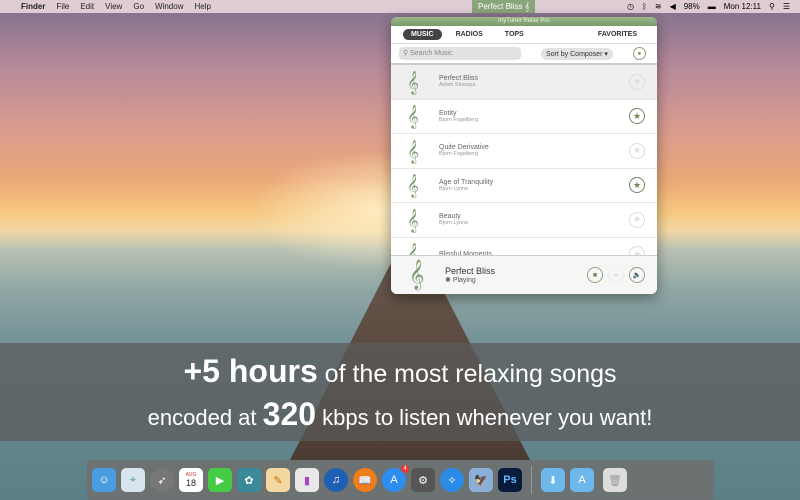 The image size is (800, 500). What do you see at coordinates (742, 6) in the screenshot?
I see `clock: Mon 12:11` at bounding box center [742, 6].